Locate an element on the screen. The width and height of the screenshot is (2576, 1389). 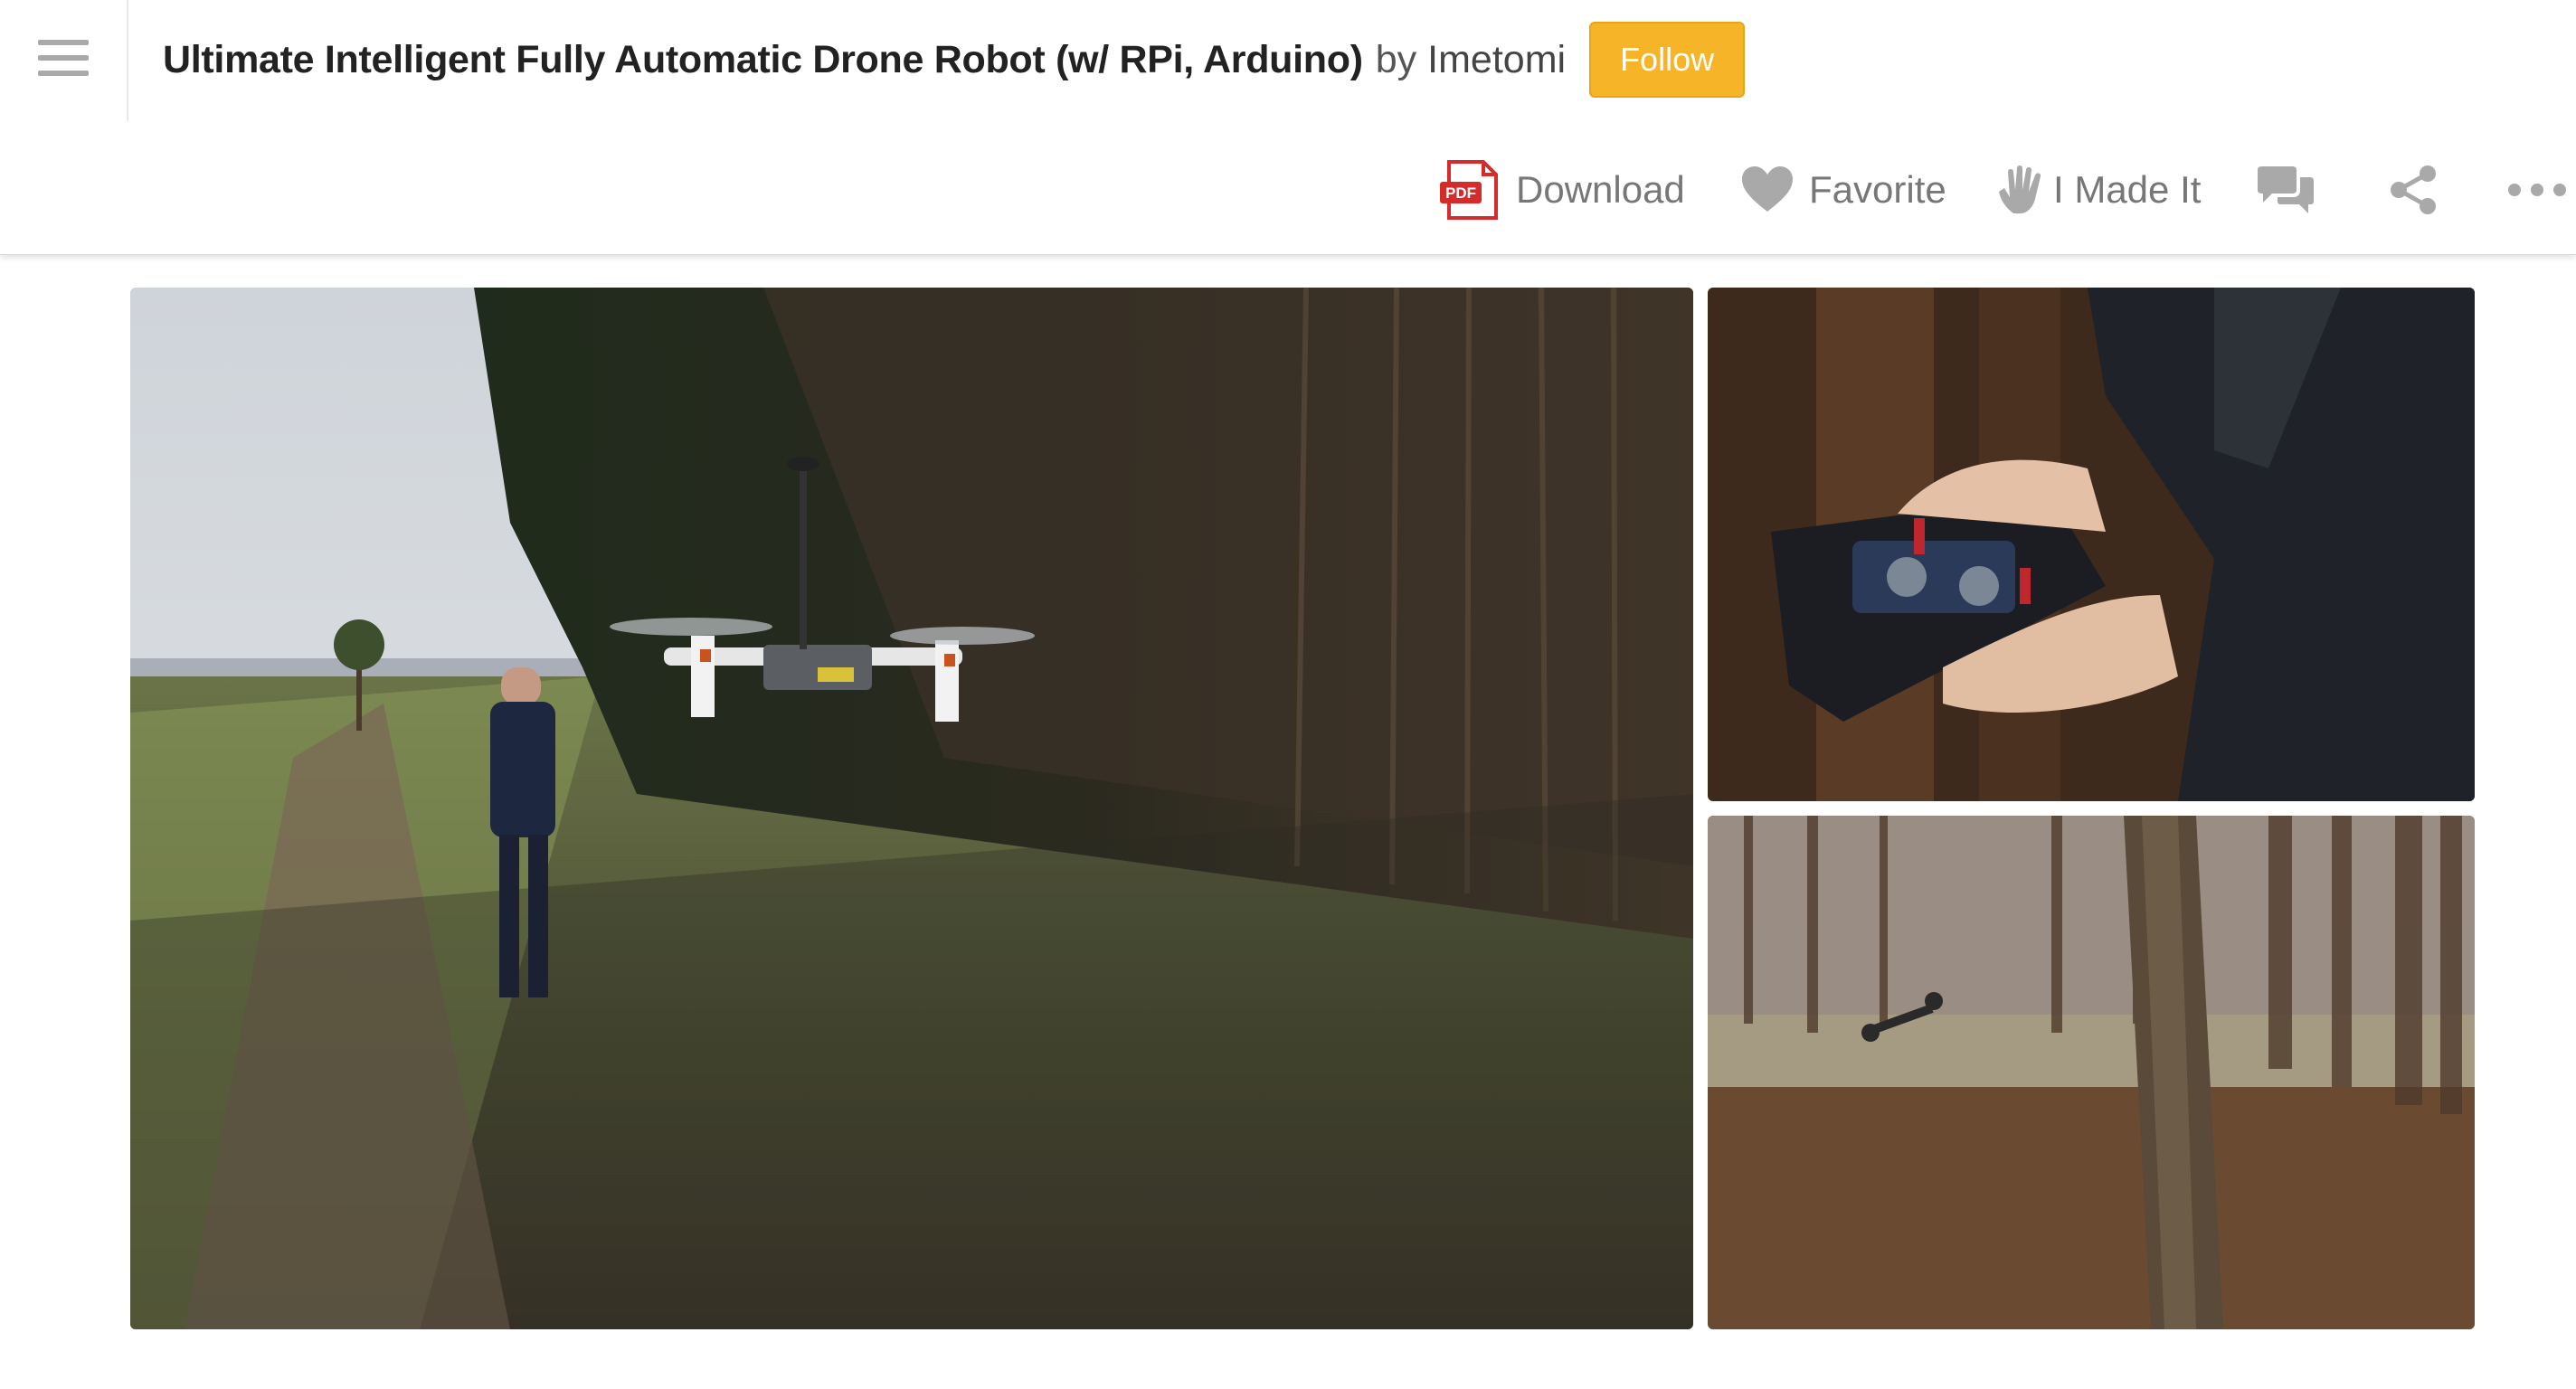
i-made-it-button: I Made It is located at coordinates (2099, 190).